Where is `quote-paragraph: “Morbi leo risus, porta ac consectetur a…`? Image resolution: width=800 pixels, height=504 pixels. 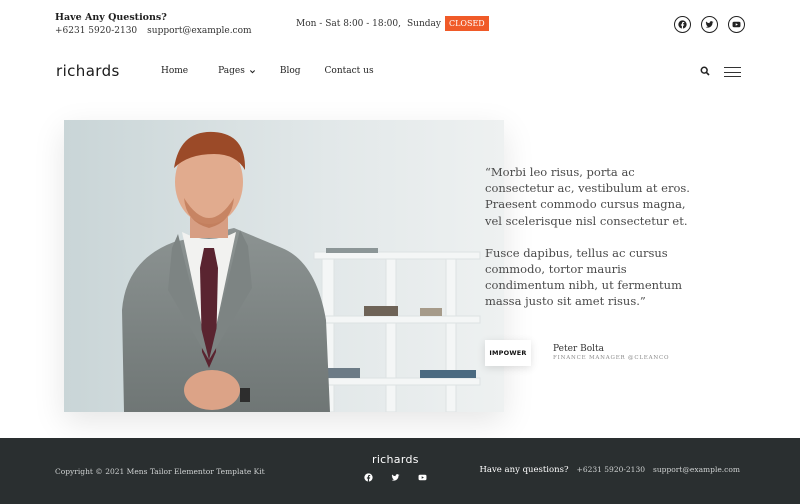 quote-paragraph: “Morbi leo risus, porta ac consectetur a… is located at coordinates (587, 196).